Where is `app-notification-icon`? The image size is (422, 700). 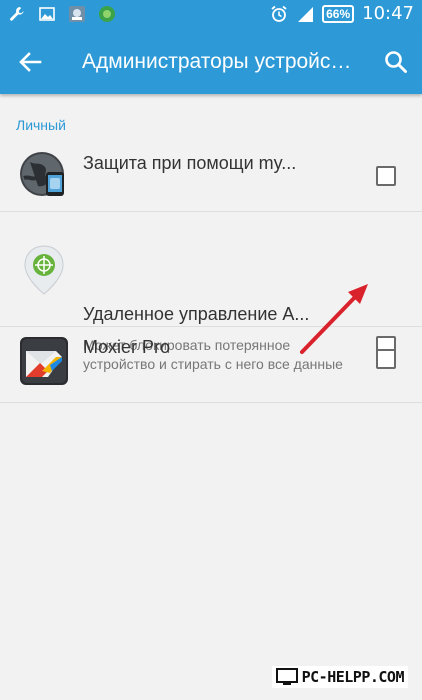
app-notification-icon is located at coordinates (77, 14).